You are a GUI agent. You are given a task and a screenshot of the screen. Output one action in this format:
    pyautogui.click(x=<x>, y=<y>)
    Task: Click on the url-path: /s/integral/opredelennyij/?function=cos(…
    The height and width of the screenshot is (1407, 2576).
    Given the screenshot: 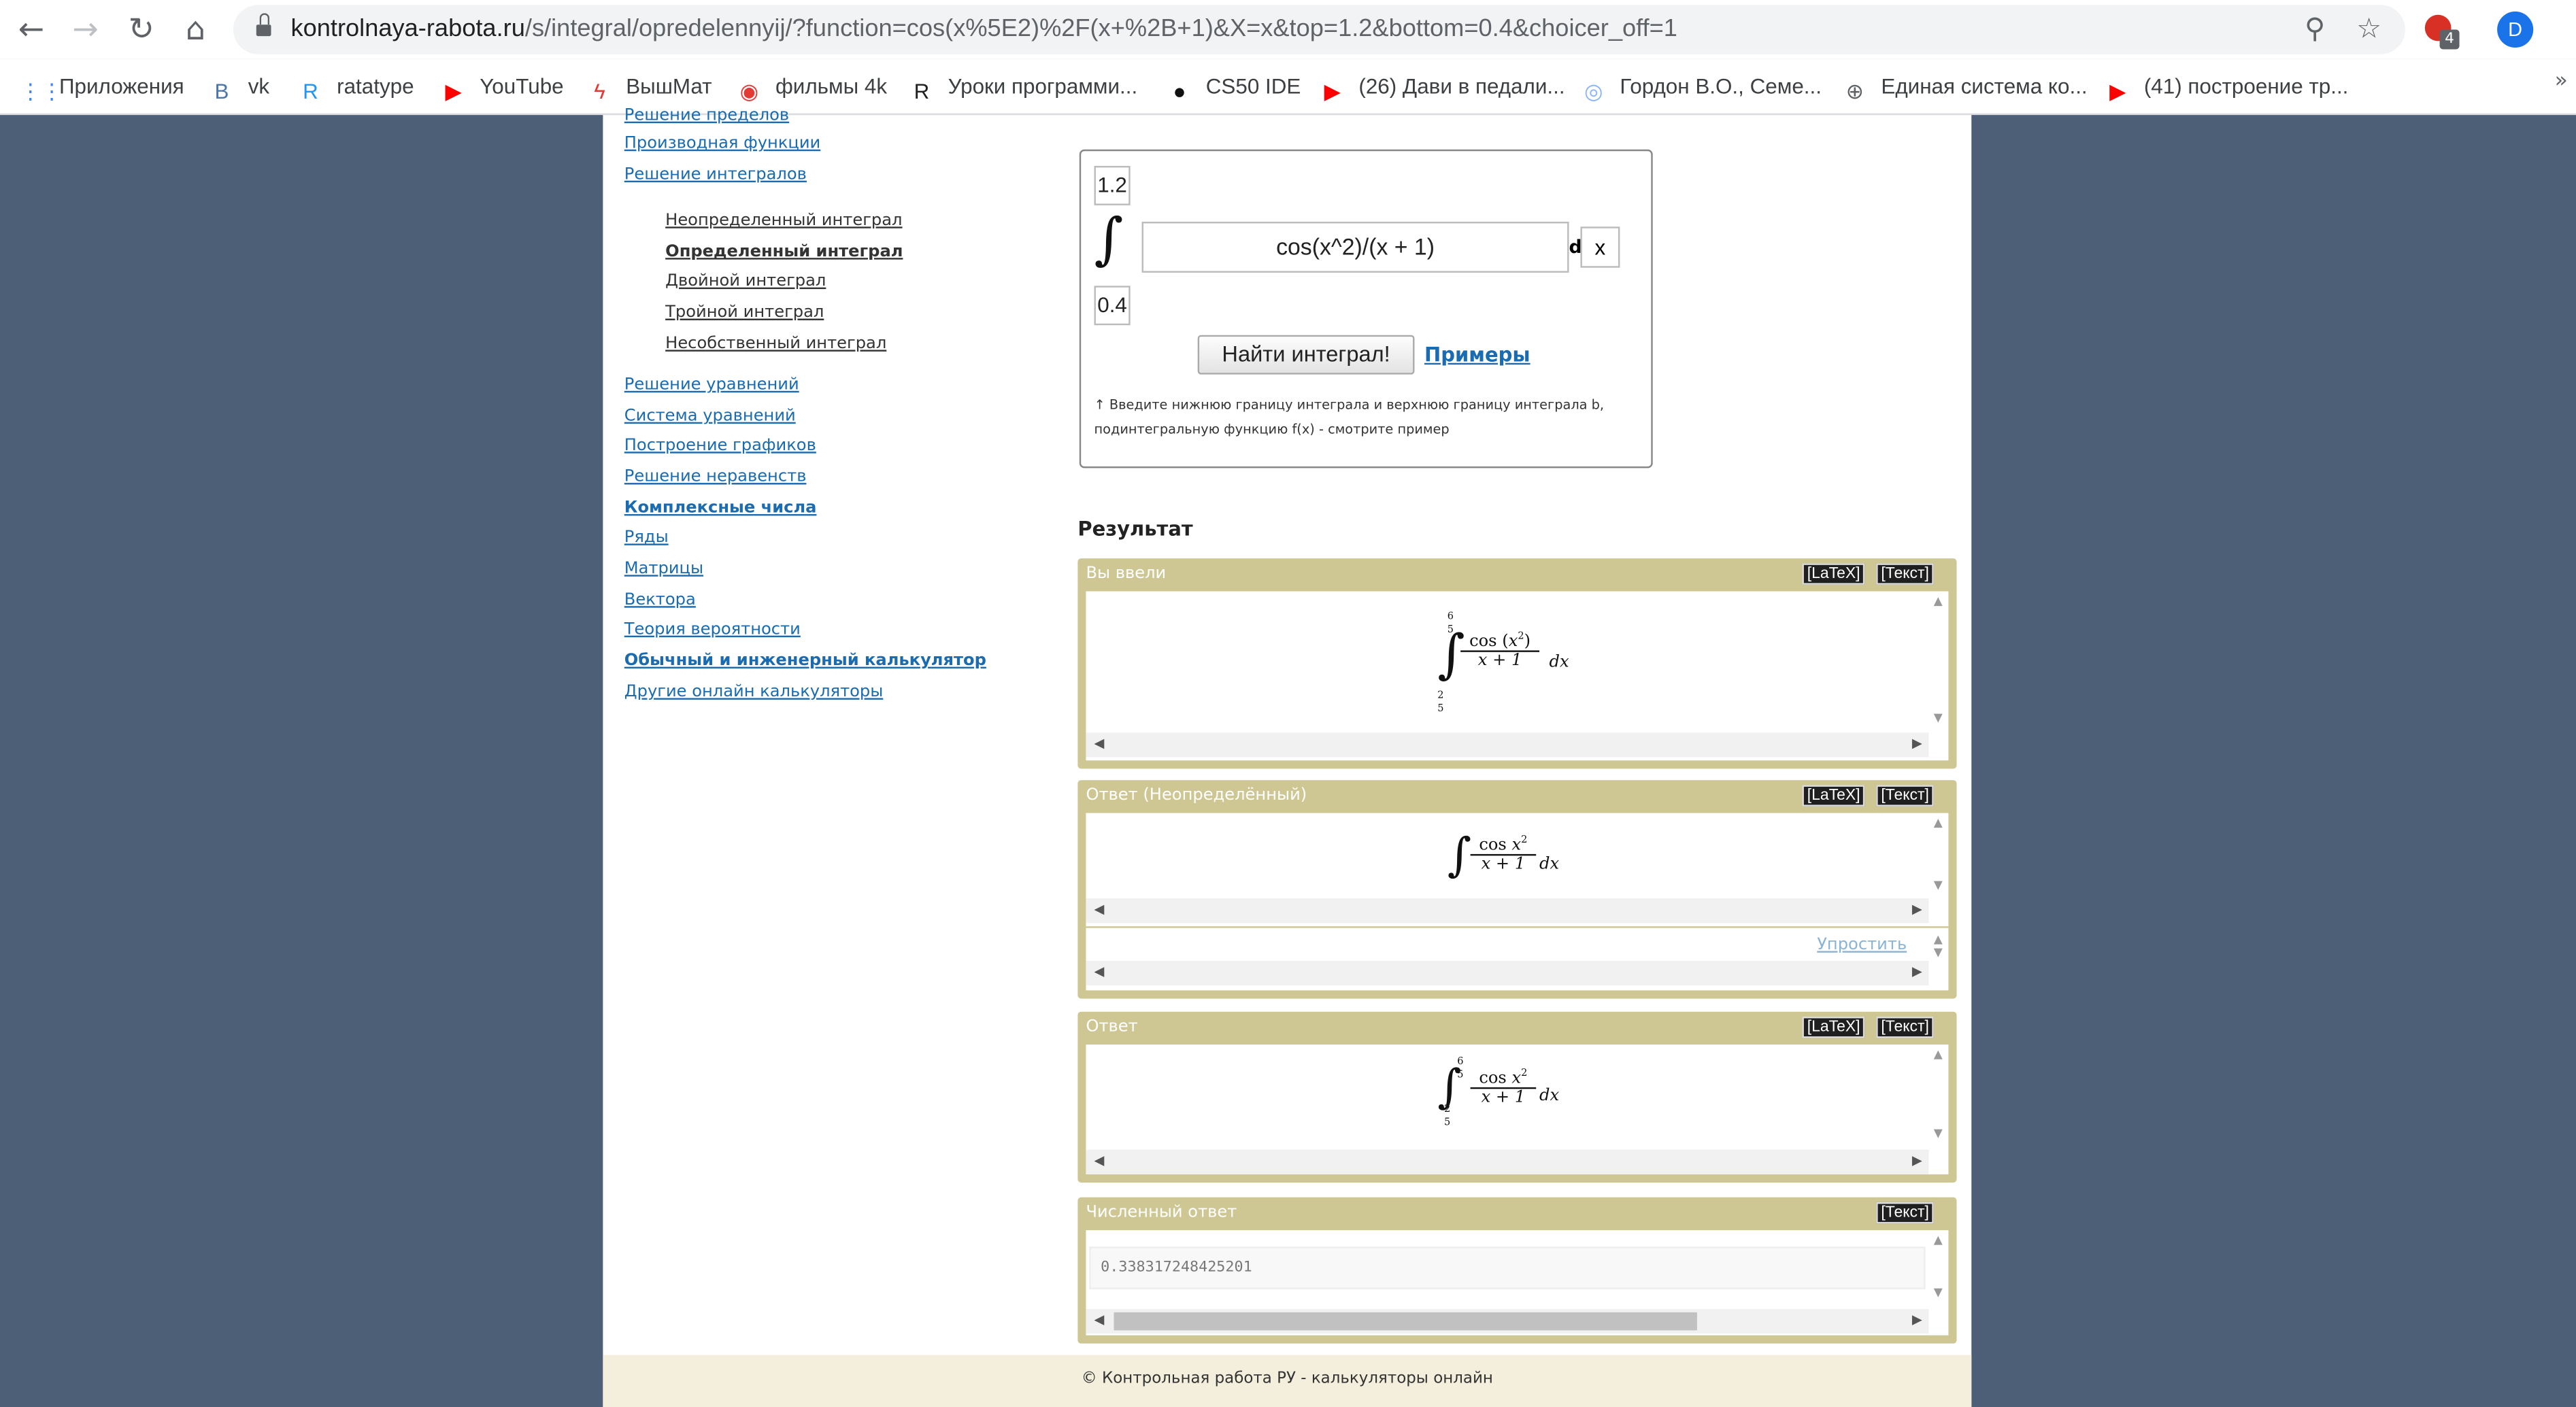 What is the action you would take?
    pyautogui.click(x=1100, y=28)
    